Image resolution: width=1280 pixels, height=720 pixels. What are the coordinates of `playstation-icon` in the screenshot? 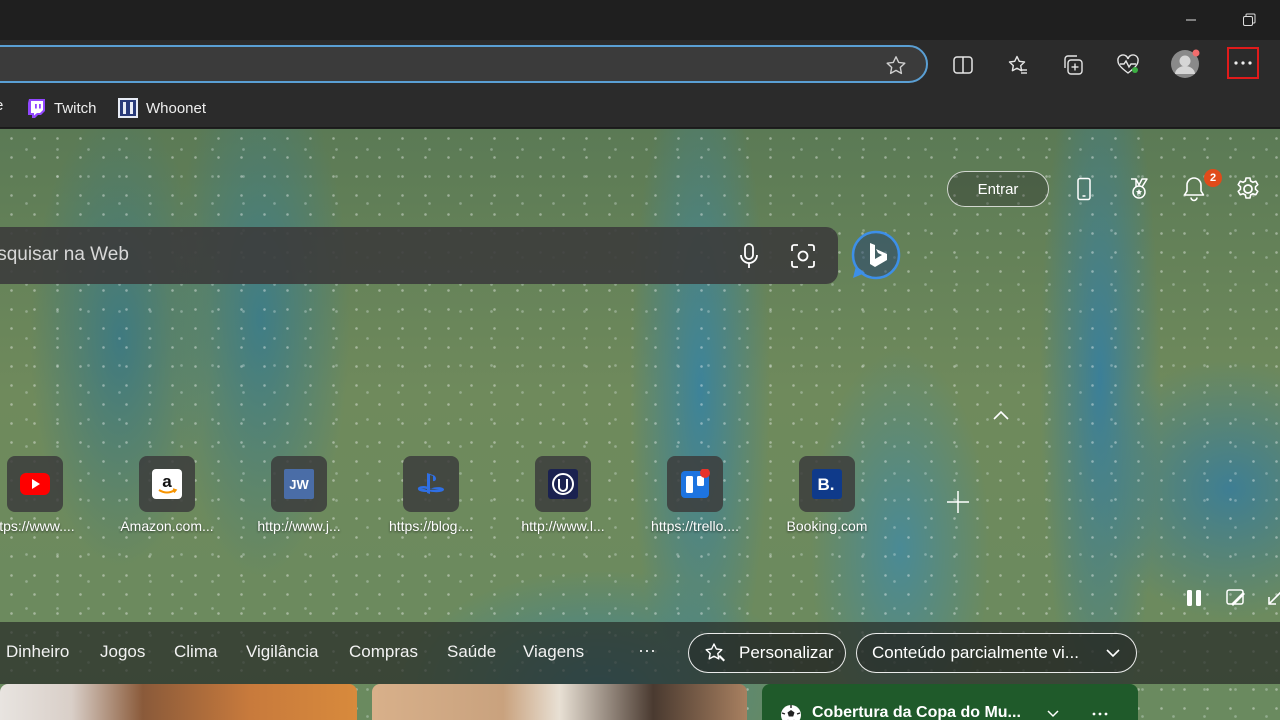 It's located at (430, 483).